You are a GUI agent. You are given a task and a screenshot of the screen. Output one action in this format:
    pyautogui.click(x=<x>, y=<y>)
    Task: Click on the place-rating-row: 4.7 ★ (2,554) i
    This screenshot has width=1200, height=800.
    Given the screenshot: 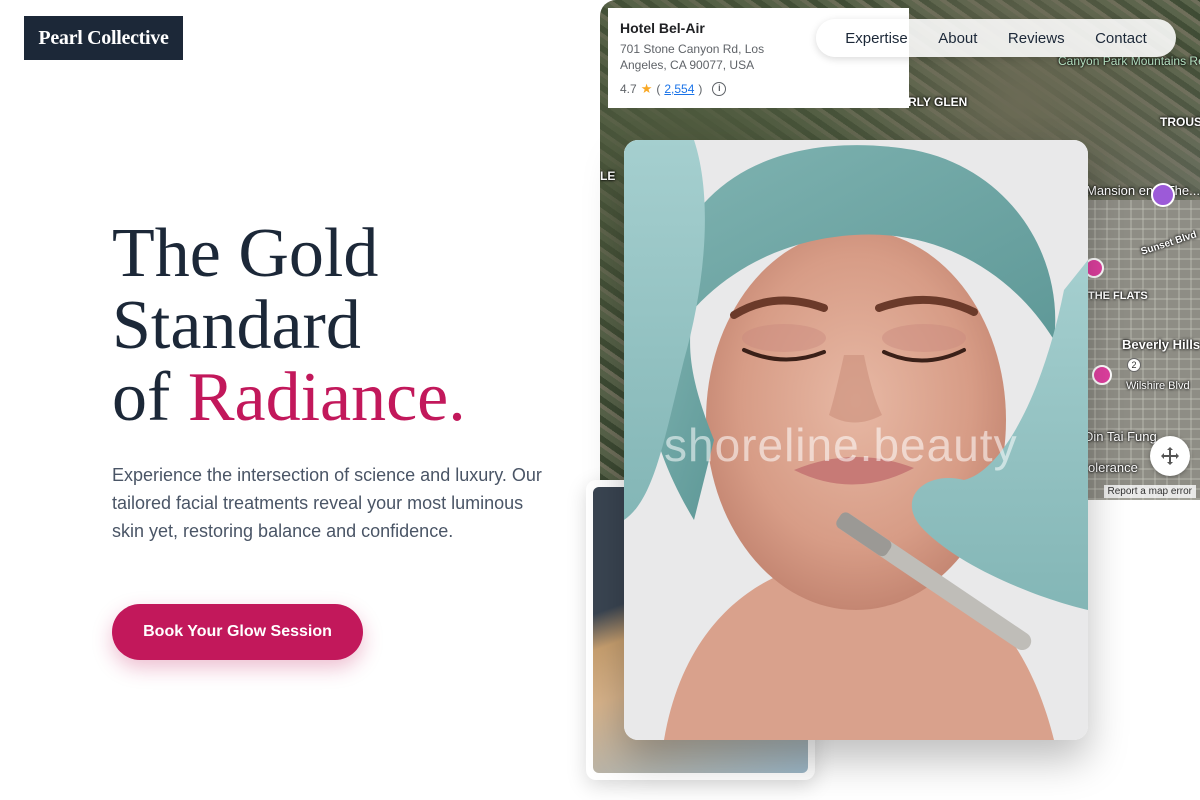 What is the action you would take?
    pyautogui.click(x=758, y=89)
    